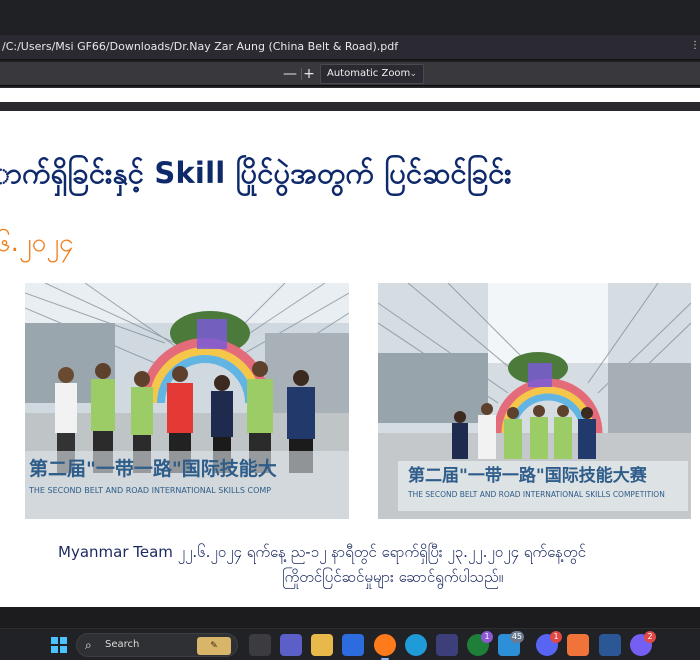 The height and width of the screenshot is (660, 700). I want to click on zoom-in-button: +, so click(309, 74).